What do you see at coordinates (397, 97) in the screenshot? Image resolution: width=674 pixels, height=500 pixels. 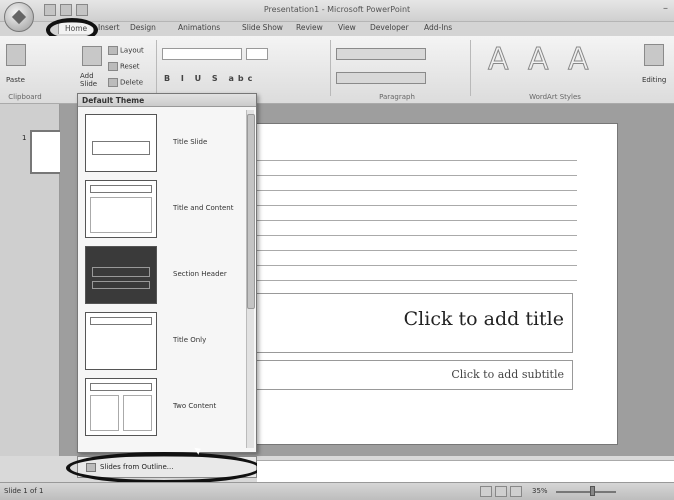 I see `paragraph-group-label: Paragraph` at bounding box center [397, 97].